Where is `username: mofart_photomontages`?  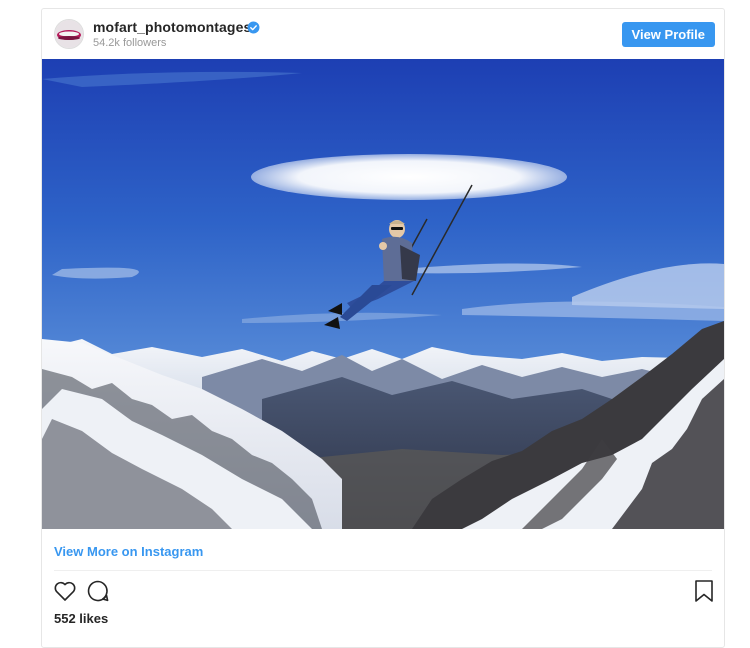 username: mofart_photomontages is located at coordinates (172, 27).